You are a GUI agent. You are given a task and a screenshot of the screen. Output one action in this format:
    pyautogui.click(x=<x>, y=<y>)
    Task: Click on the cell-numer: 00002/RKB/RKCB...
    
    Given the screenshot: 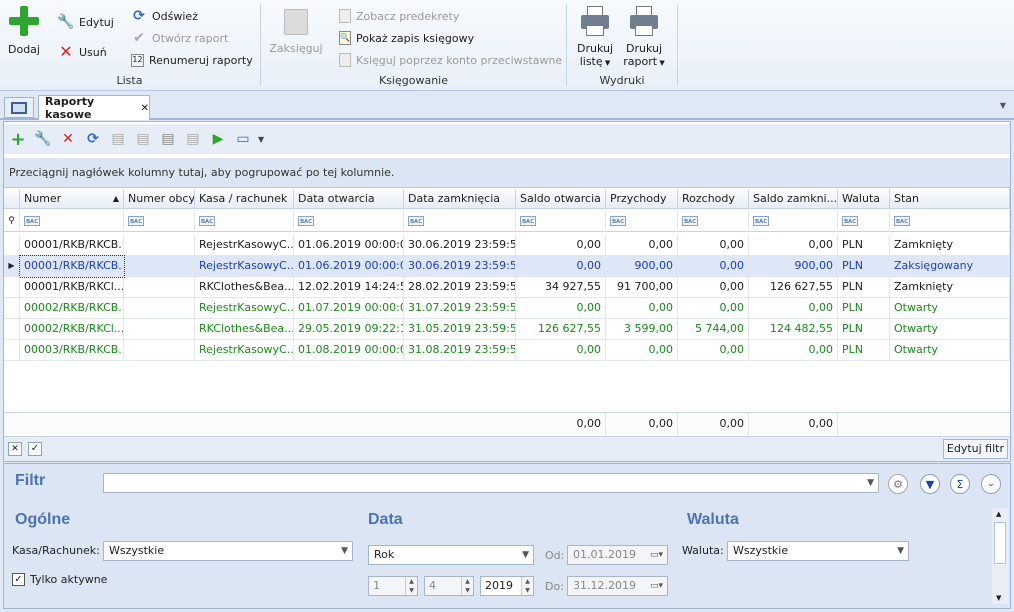 What is the action you would take?
    pyautogui.click(x=72, y=308)
    